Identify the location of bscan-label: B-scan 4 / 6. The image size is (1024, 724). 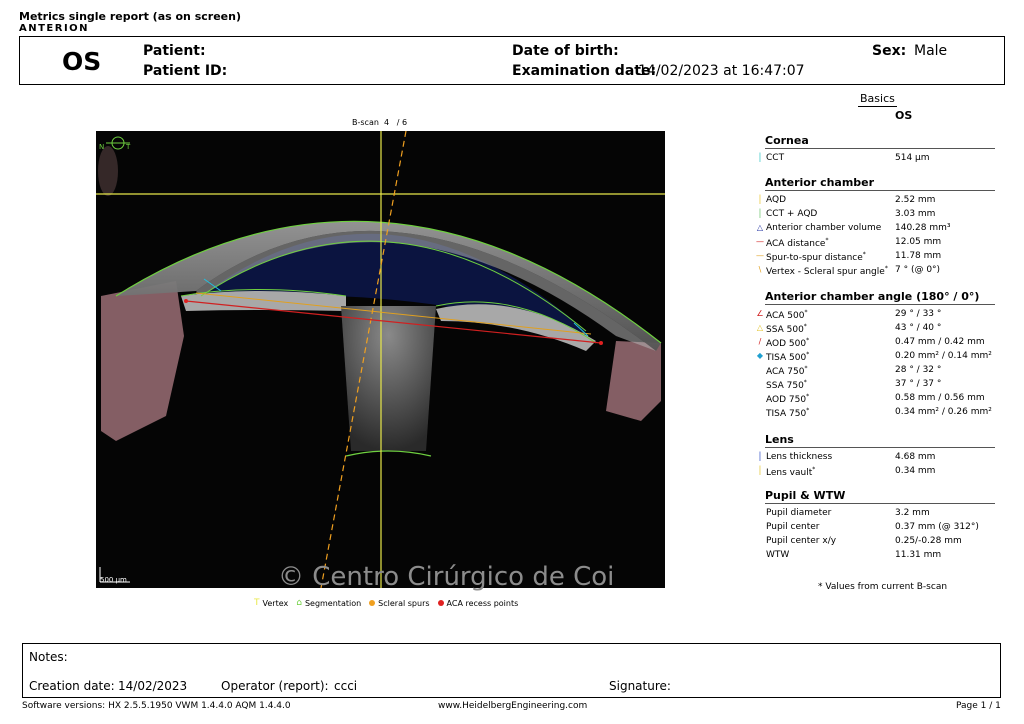
(379, 122).